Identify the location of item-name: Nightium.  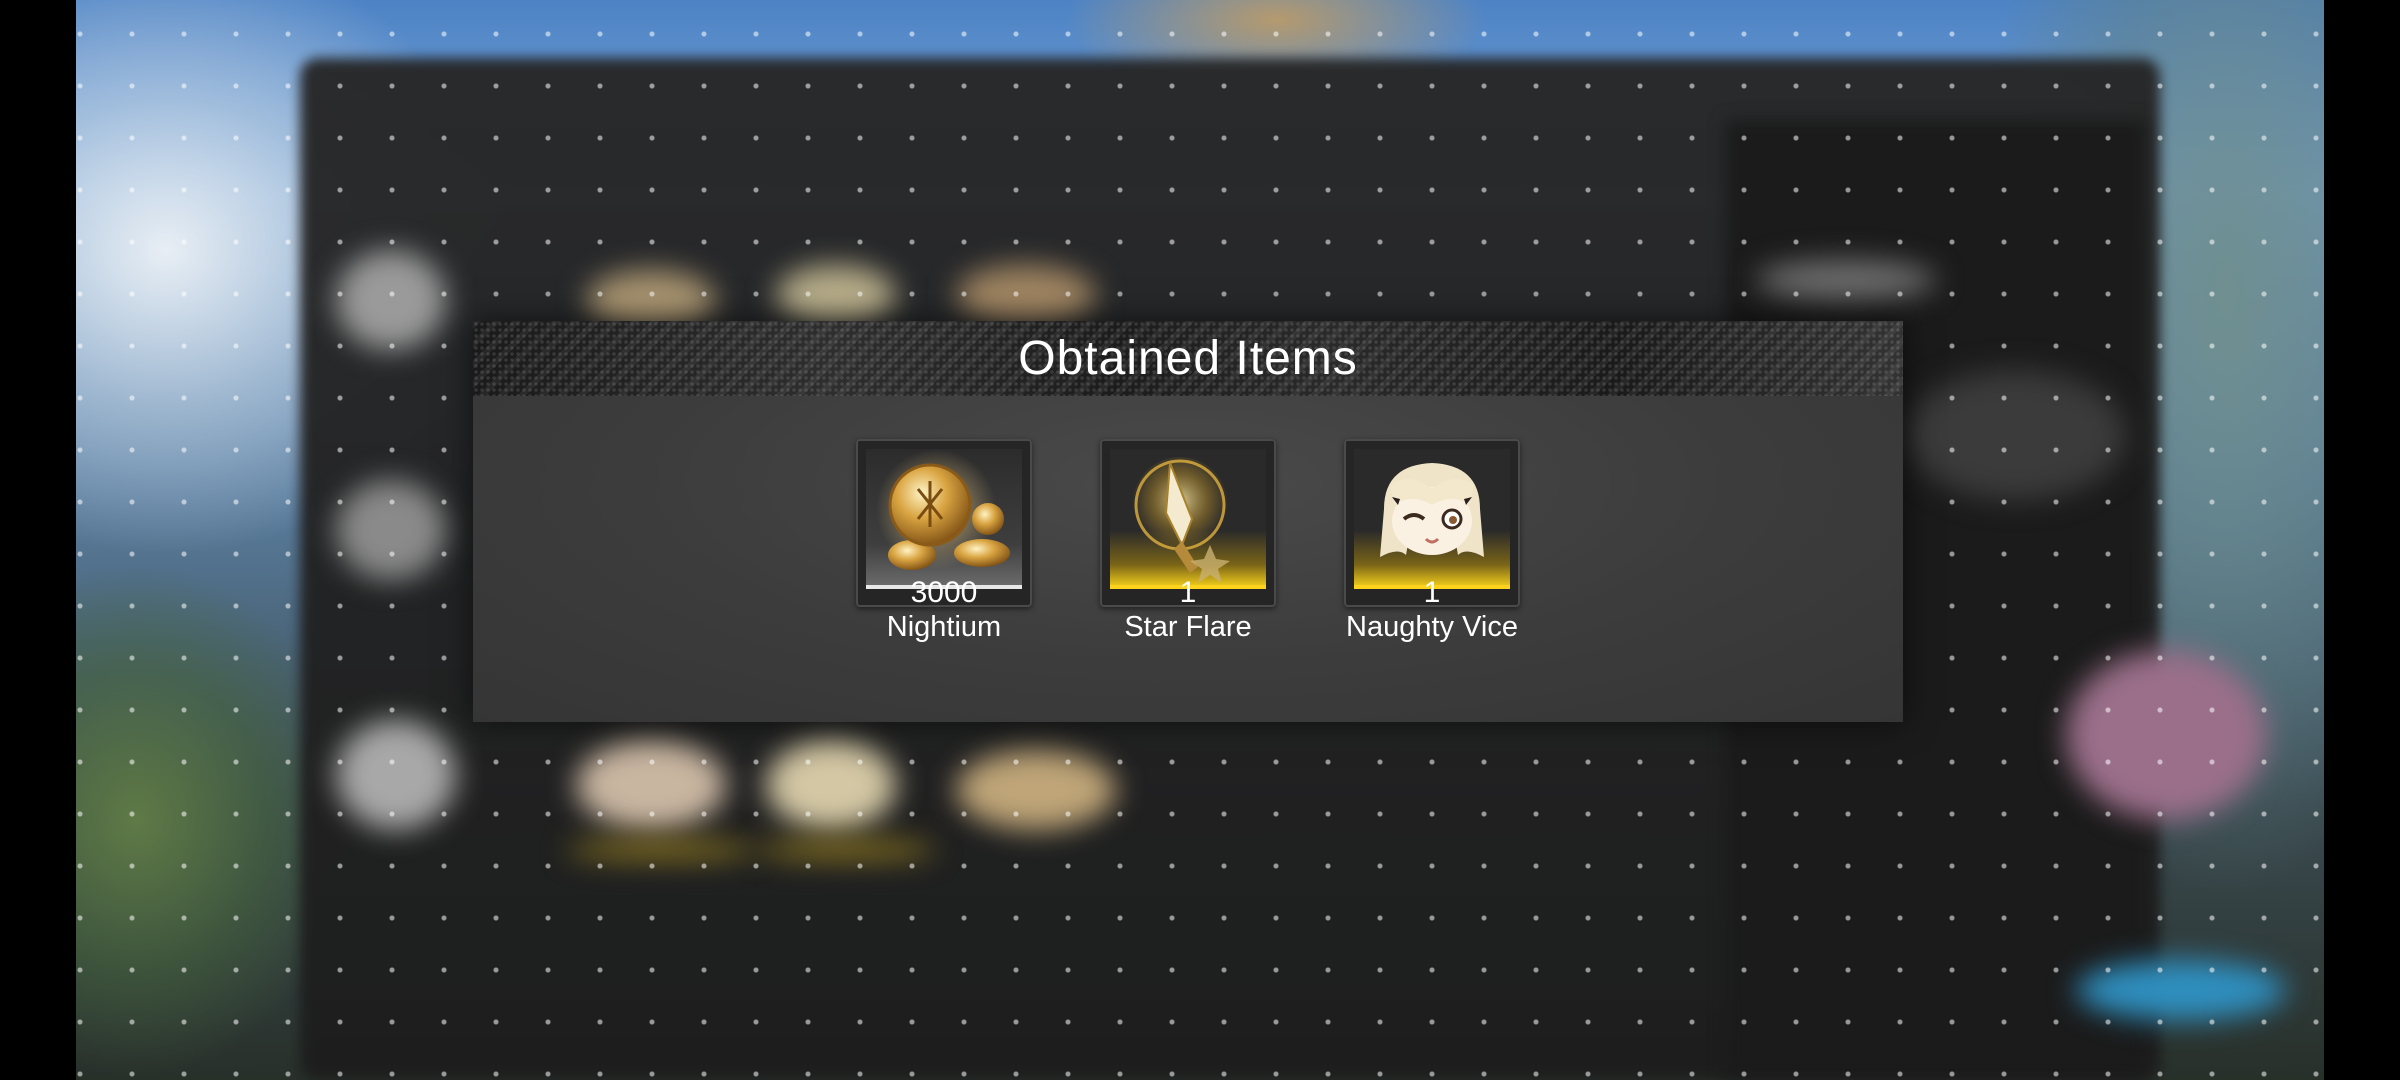
(944, 627).